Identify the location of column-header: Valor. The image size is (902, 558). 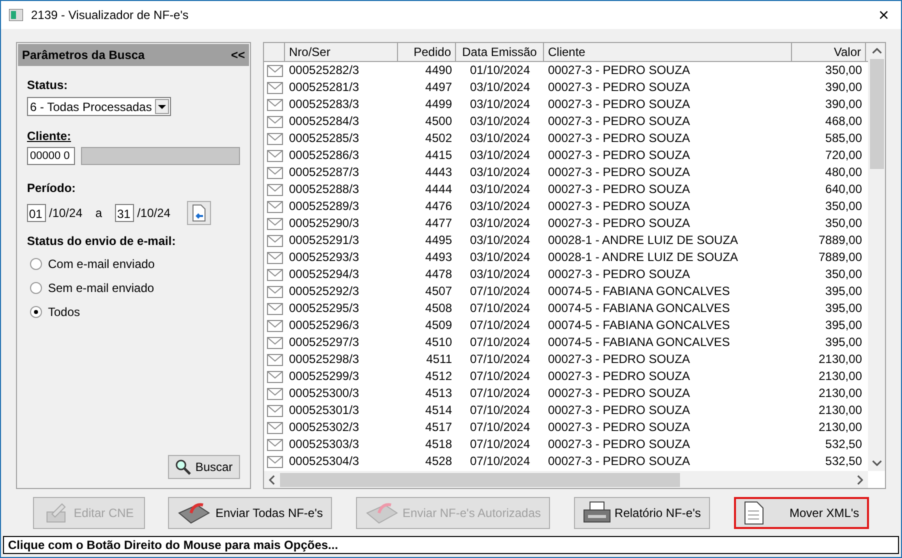
(829, 52).